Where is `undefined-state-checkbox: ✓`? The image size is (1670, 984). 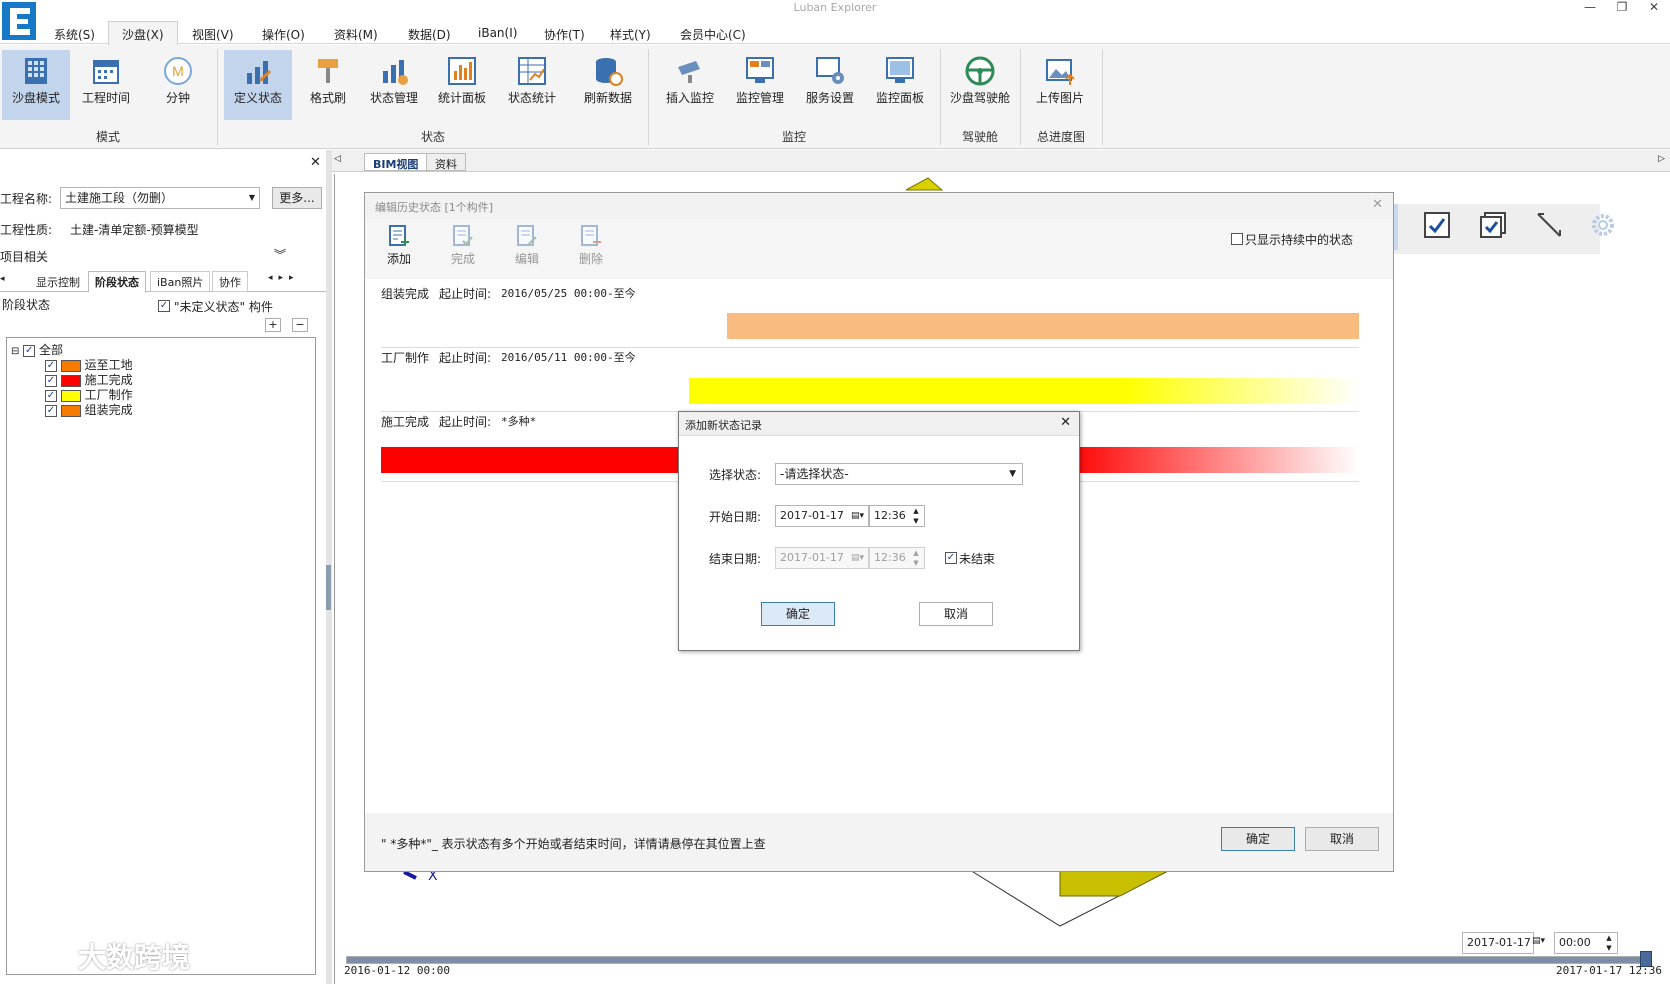 undefined-state-checkbox: ✓ is located at coordinates (164, 306).